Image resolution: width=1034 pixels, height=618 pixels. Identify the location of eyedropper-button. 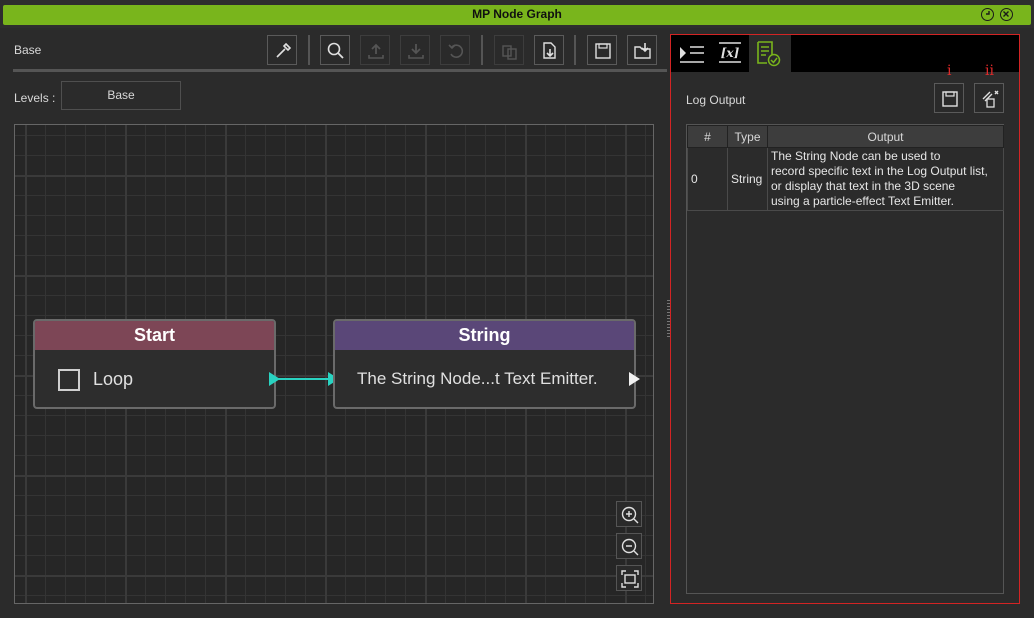
(282, 50).